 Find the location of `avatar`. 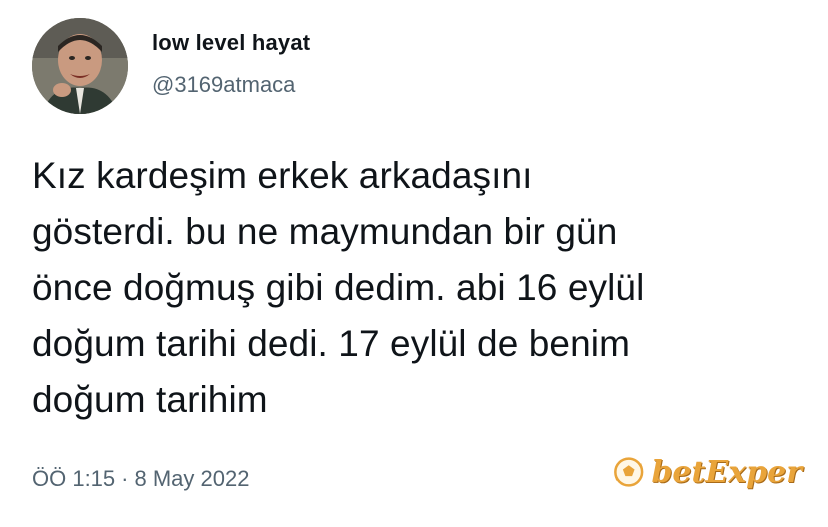

avatar is located at coordinates (80, 66).